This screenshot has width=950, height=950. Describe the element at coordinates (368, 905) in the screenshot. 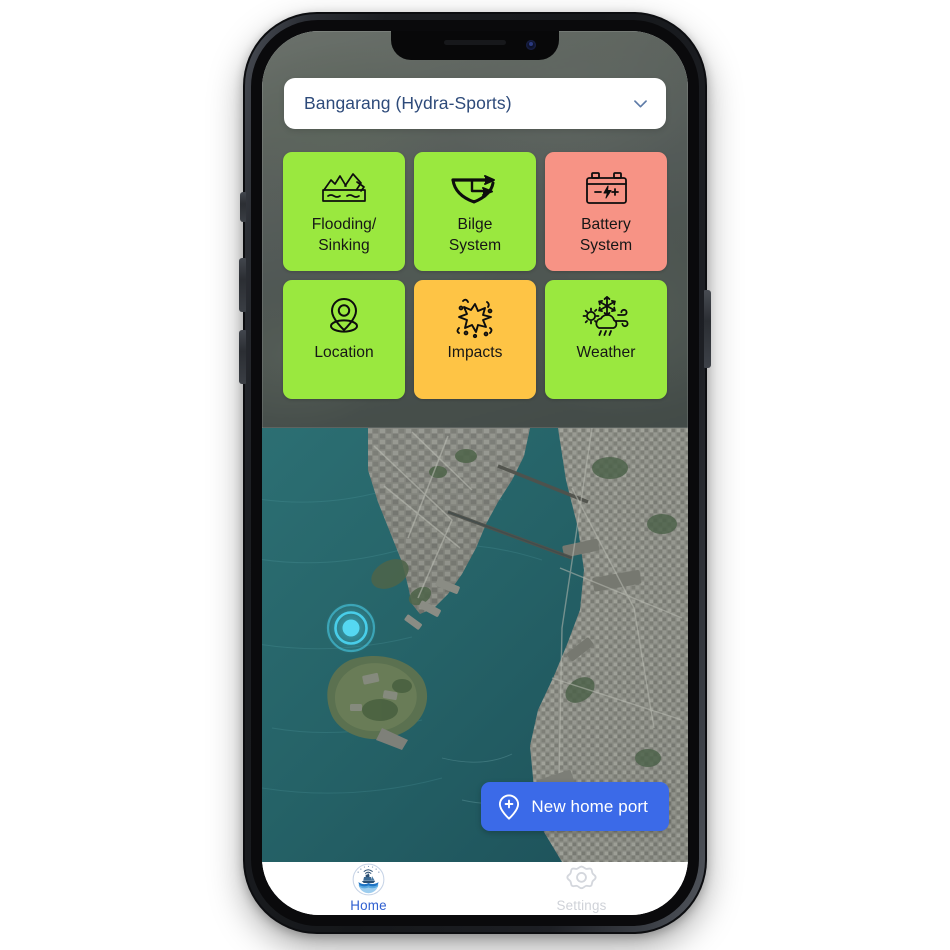

I see `tab-home-label: Home` at that location.